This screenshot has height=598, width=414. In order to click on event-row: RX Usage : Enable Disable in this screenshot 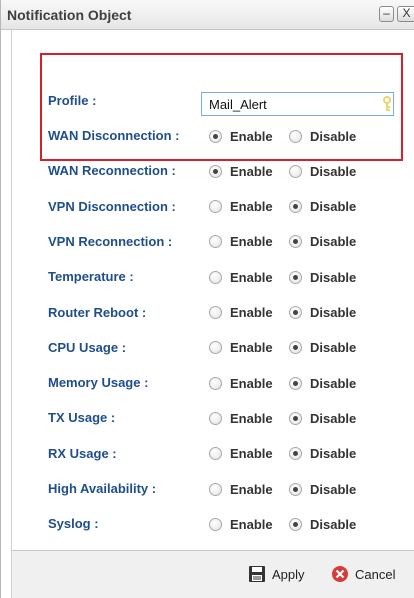, I will do `click(213, 454)`.